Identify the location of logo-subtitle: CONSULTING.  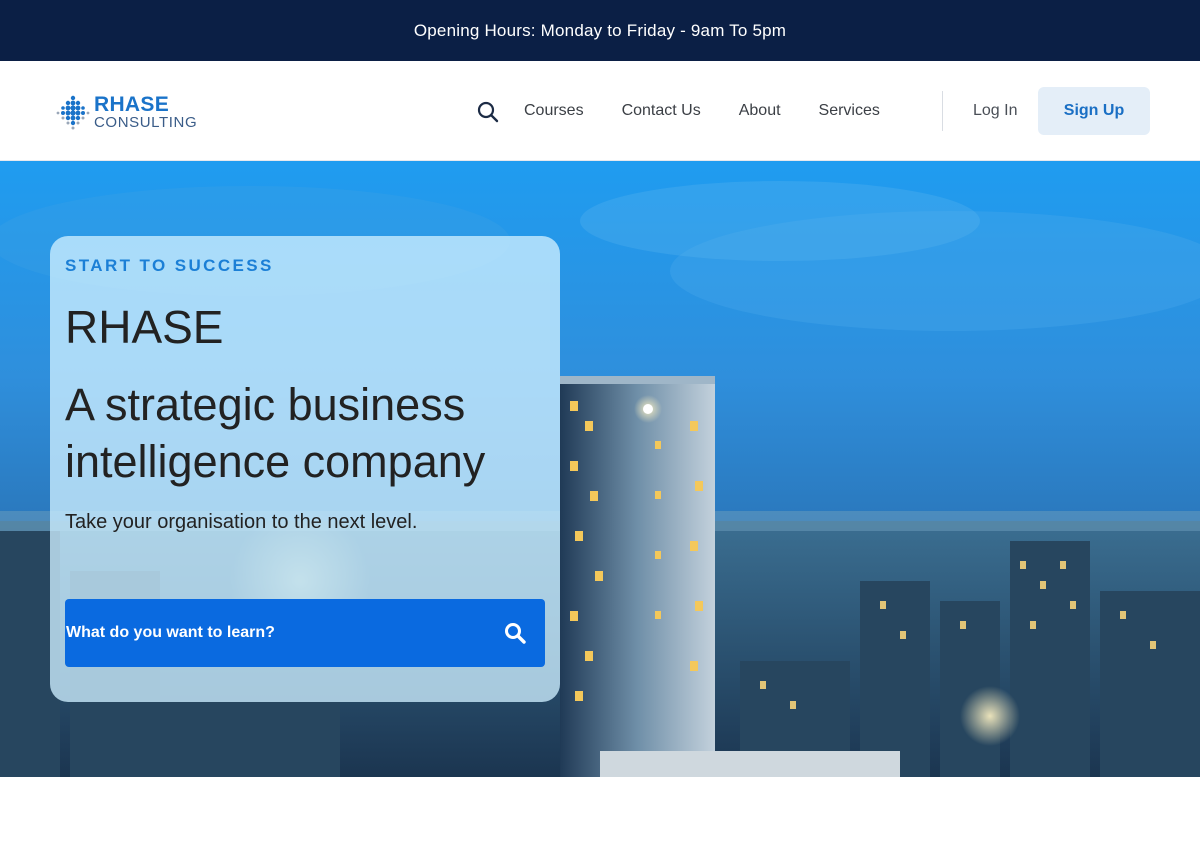
(146, 122).